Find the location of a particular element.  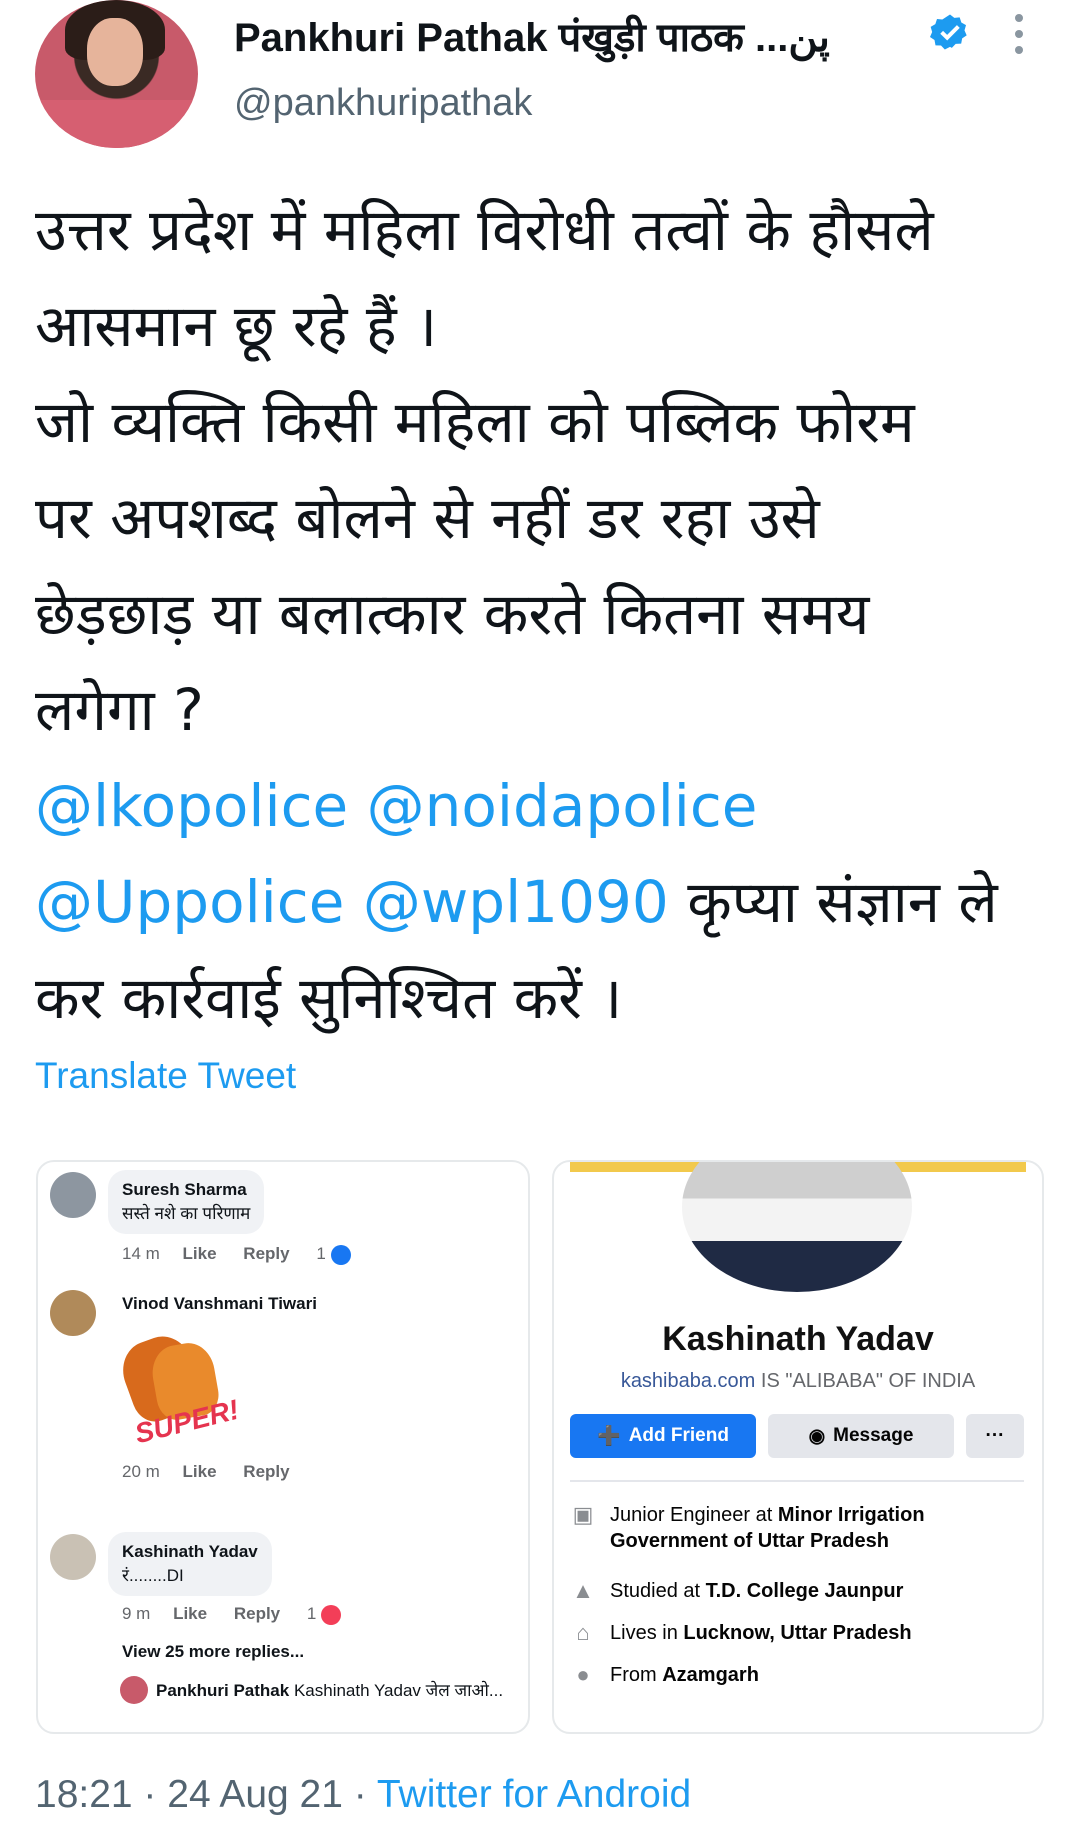

profile-website-link: kashibaba.com is located at coordinates (688, 1381).